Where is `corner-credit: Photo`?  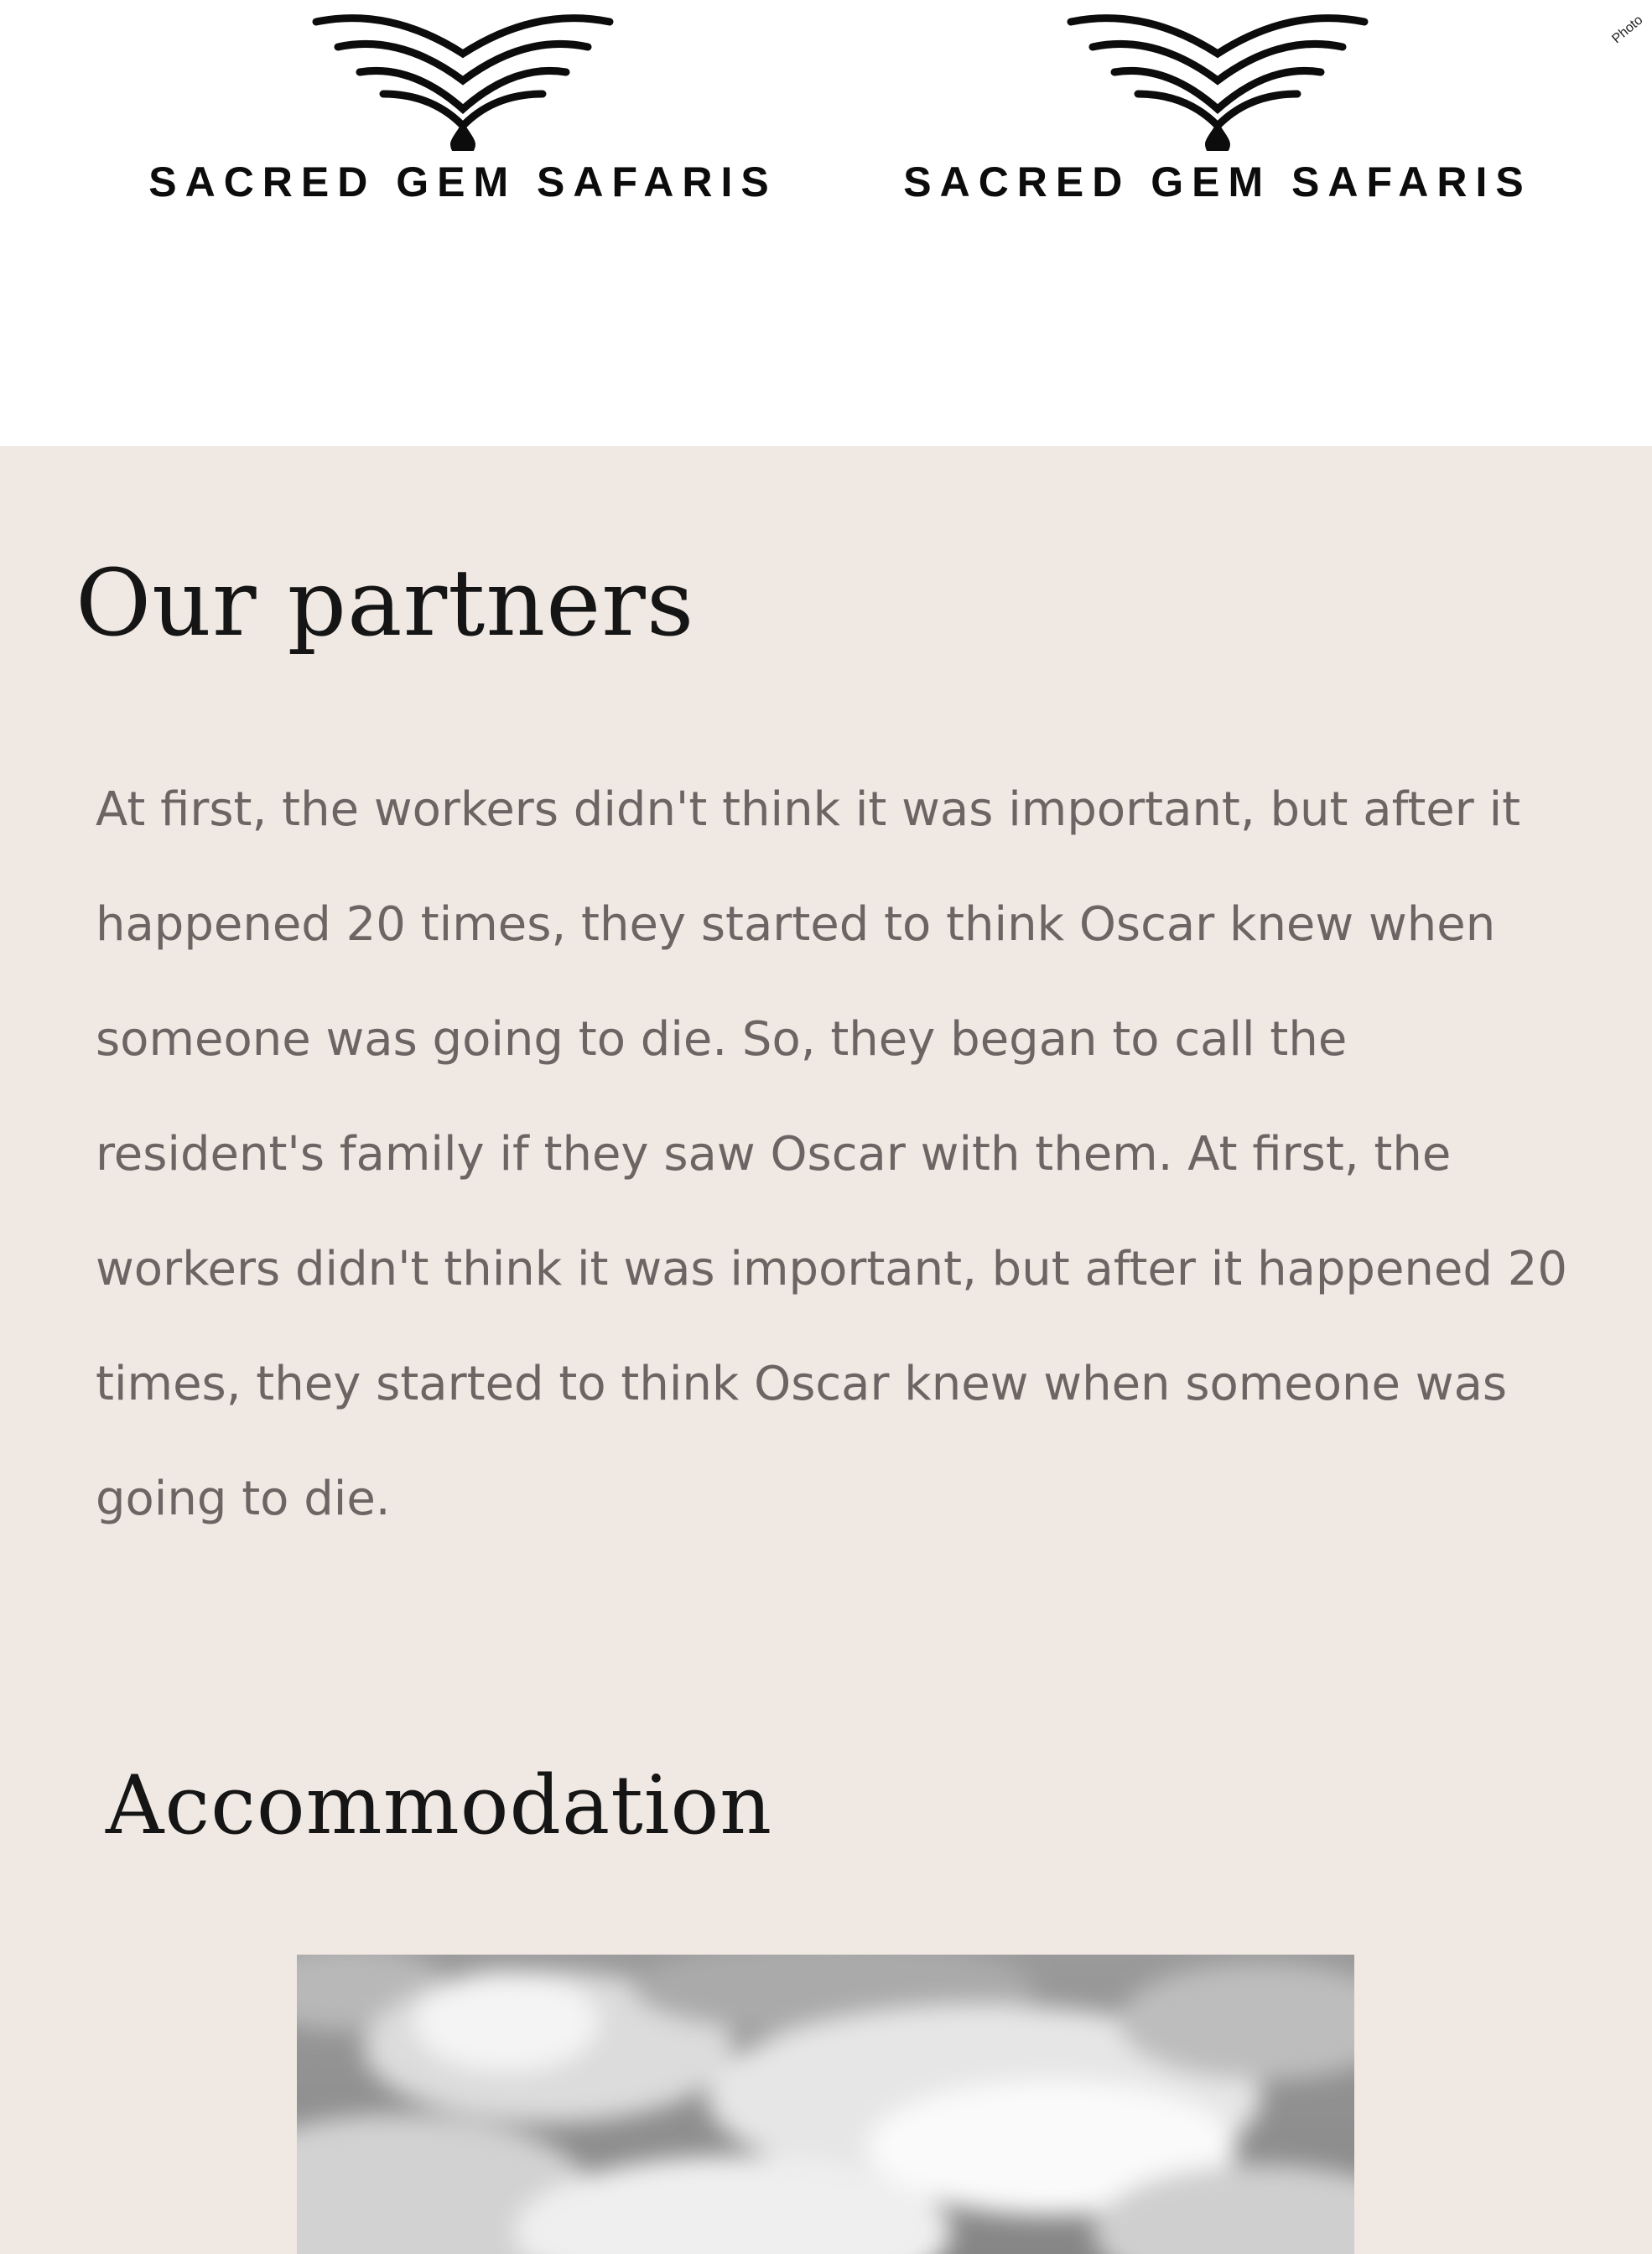 corner-credit: Photo is located at coordinates (1627, 30).